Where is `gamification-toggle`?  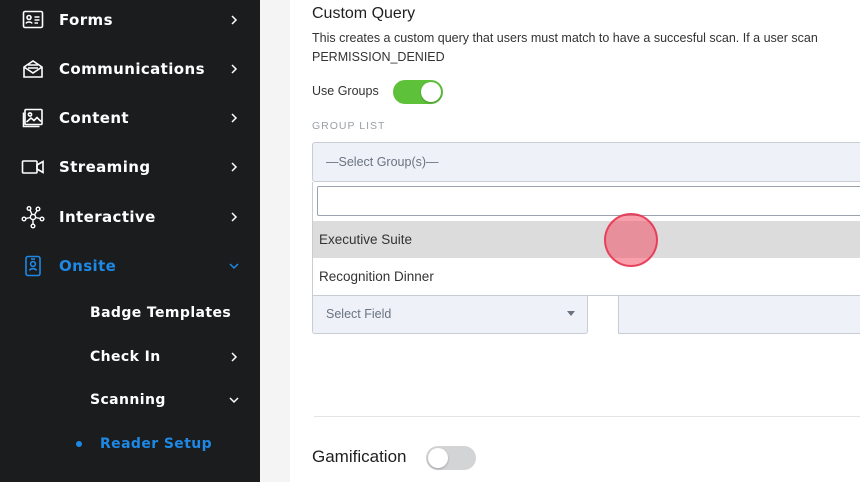 gamification-toggle is located at coordinates (451, 458).